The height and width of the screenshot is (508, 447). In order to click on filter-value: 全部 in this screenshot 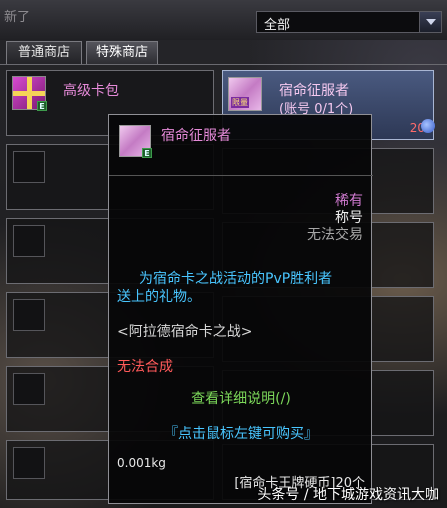, I will do `click(277, 25)`.